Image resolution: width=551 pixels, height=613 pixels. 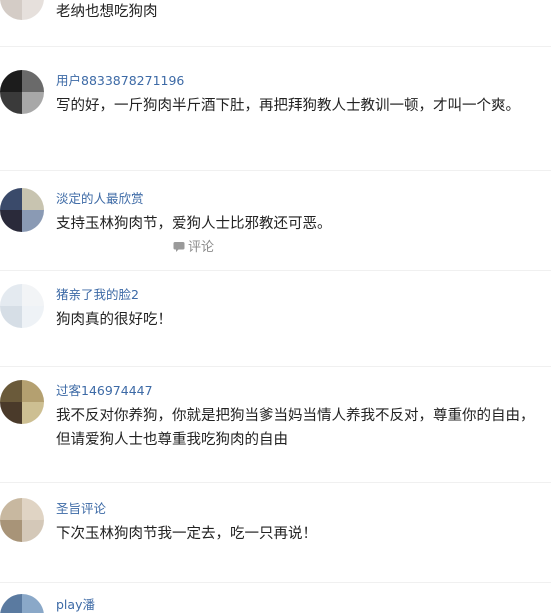 I want to click on reply-button: 评论, so click(x=193, y=248).